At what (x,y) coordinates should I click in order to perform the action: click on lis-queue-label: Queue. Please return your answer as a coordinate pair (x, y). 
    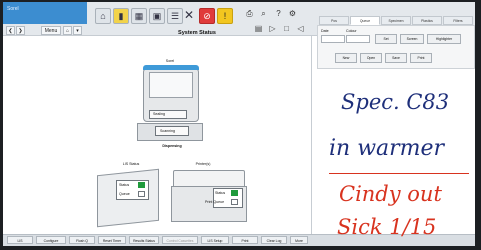
    Looking at the image, I should click on (124, 194).